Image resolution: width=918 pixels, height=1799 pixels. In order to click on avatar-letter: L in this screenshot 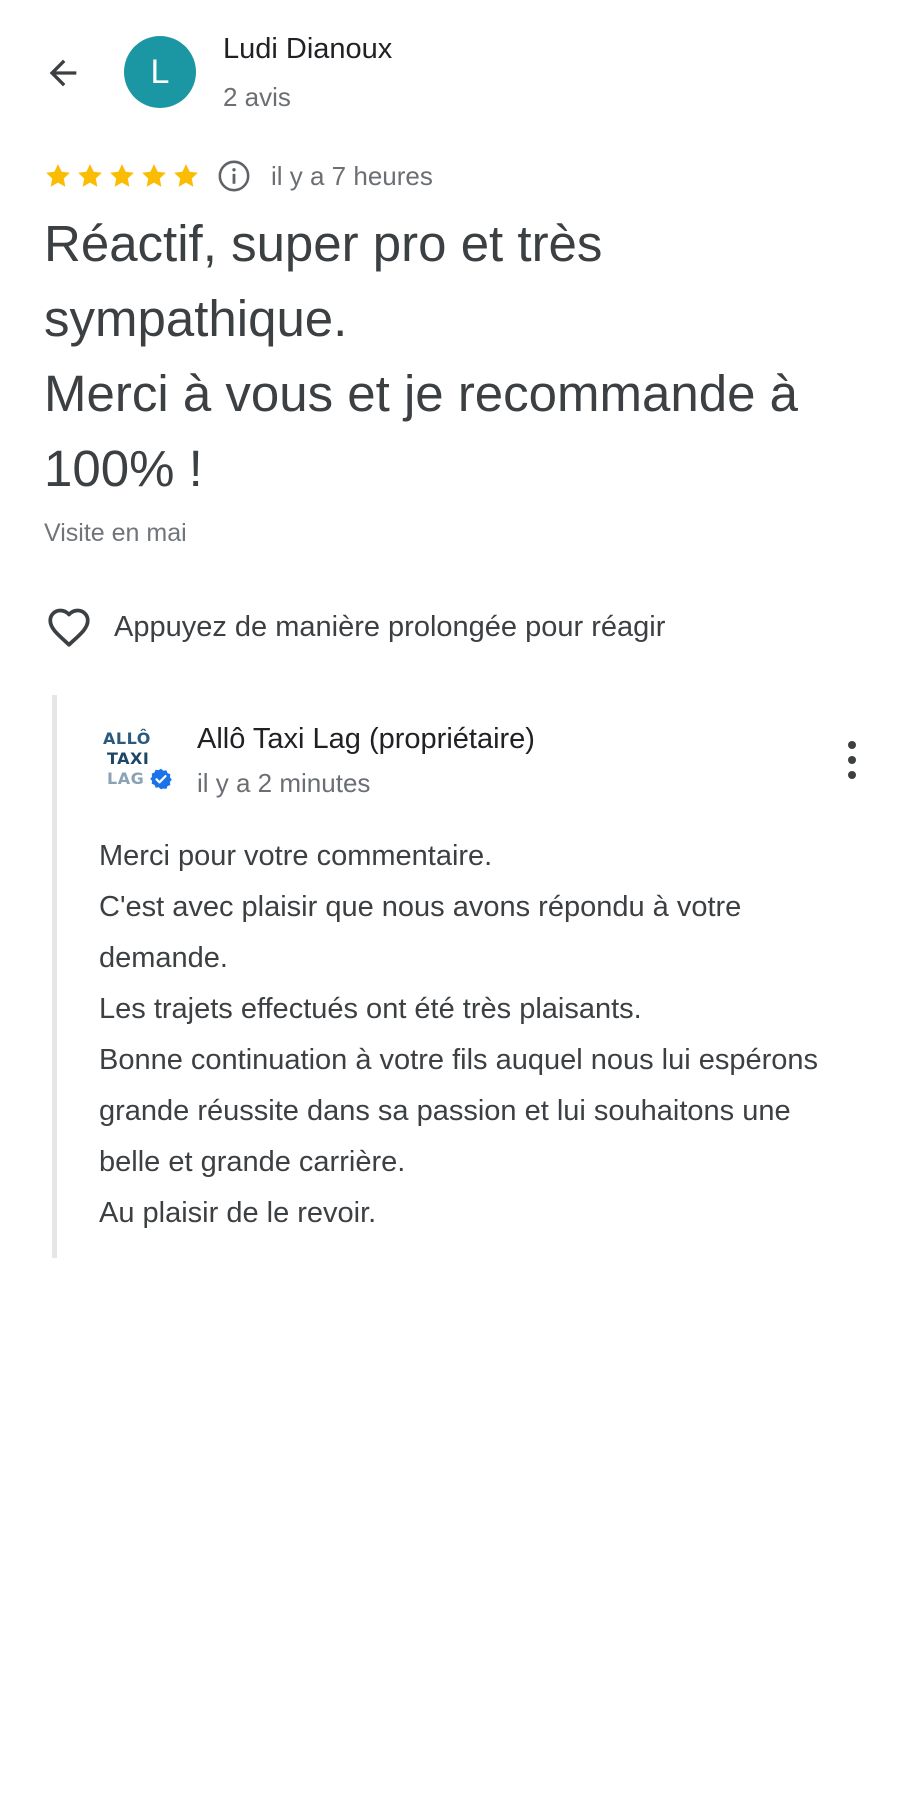, I will do `click(160, 71)`.